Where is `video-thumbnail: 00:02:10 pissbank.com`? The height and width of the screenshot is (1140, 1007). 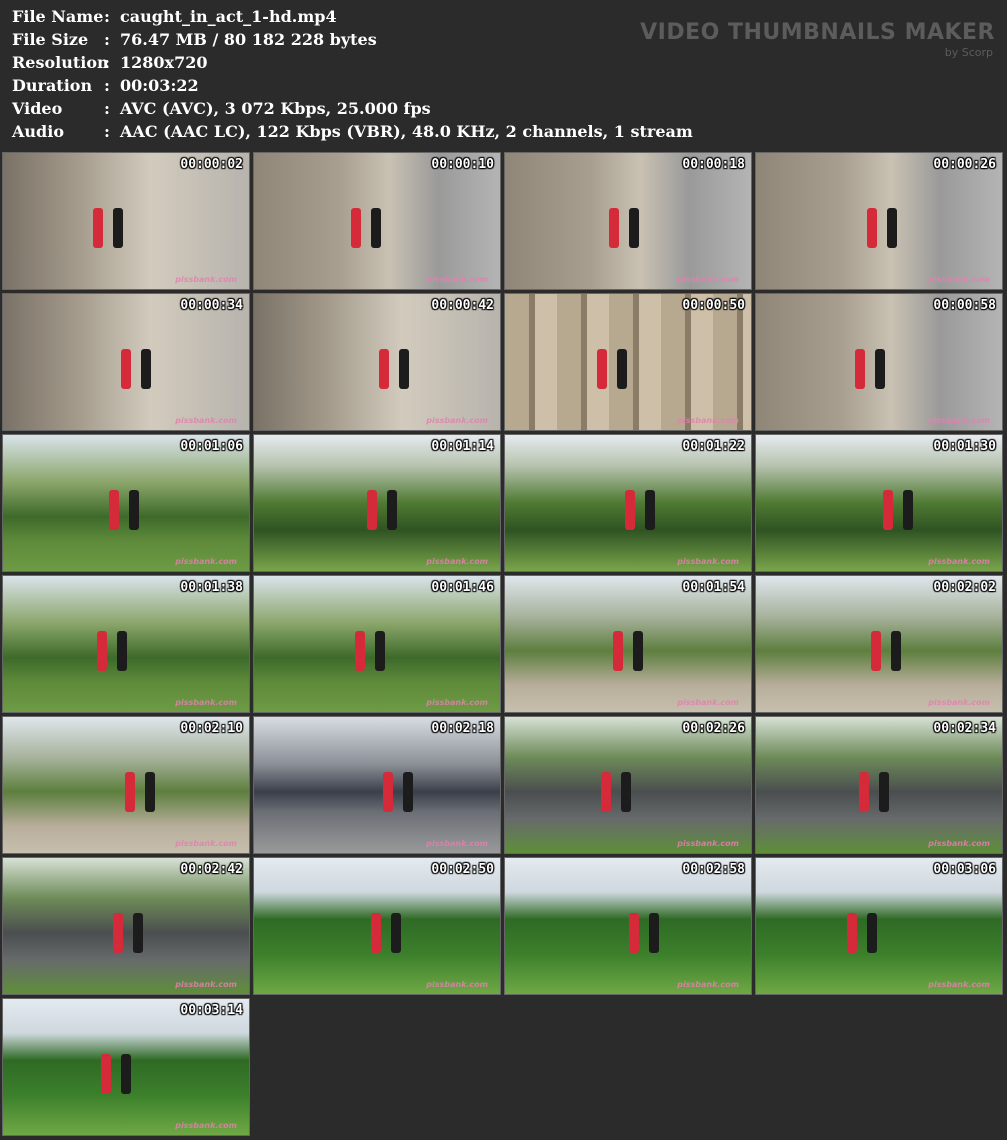
video-thumbnail: 00:02:10 pissbank.com is located at coordinates (126, 785).